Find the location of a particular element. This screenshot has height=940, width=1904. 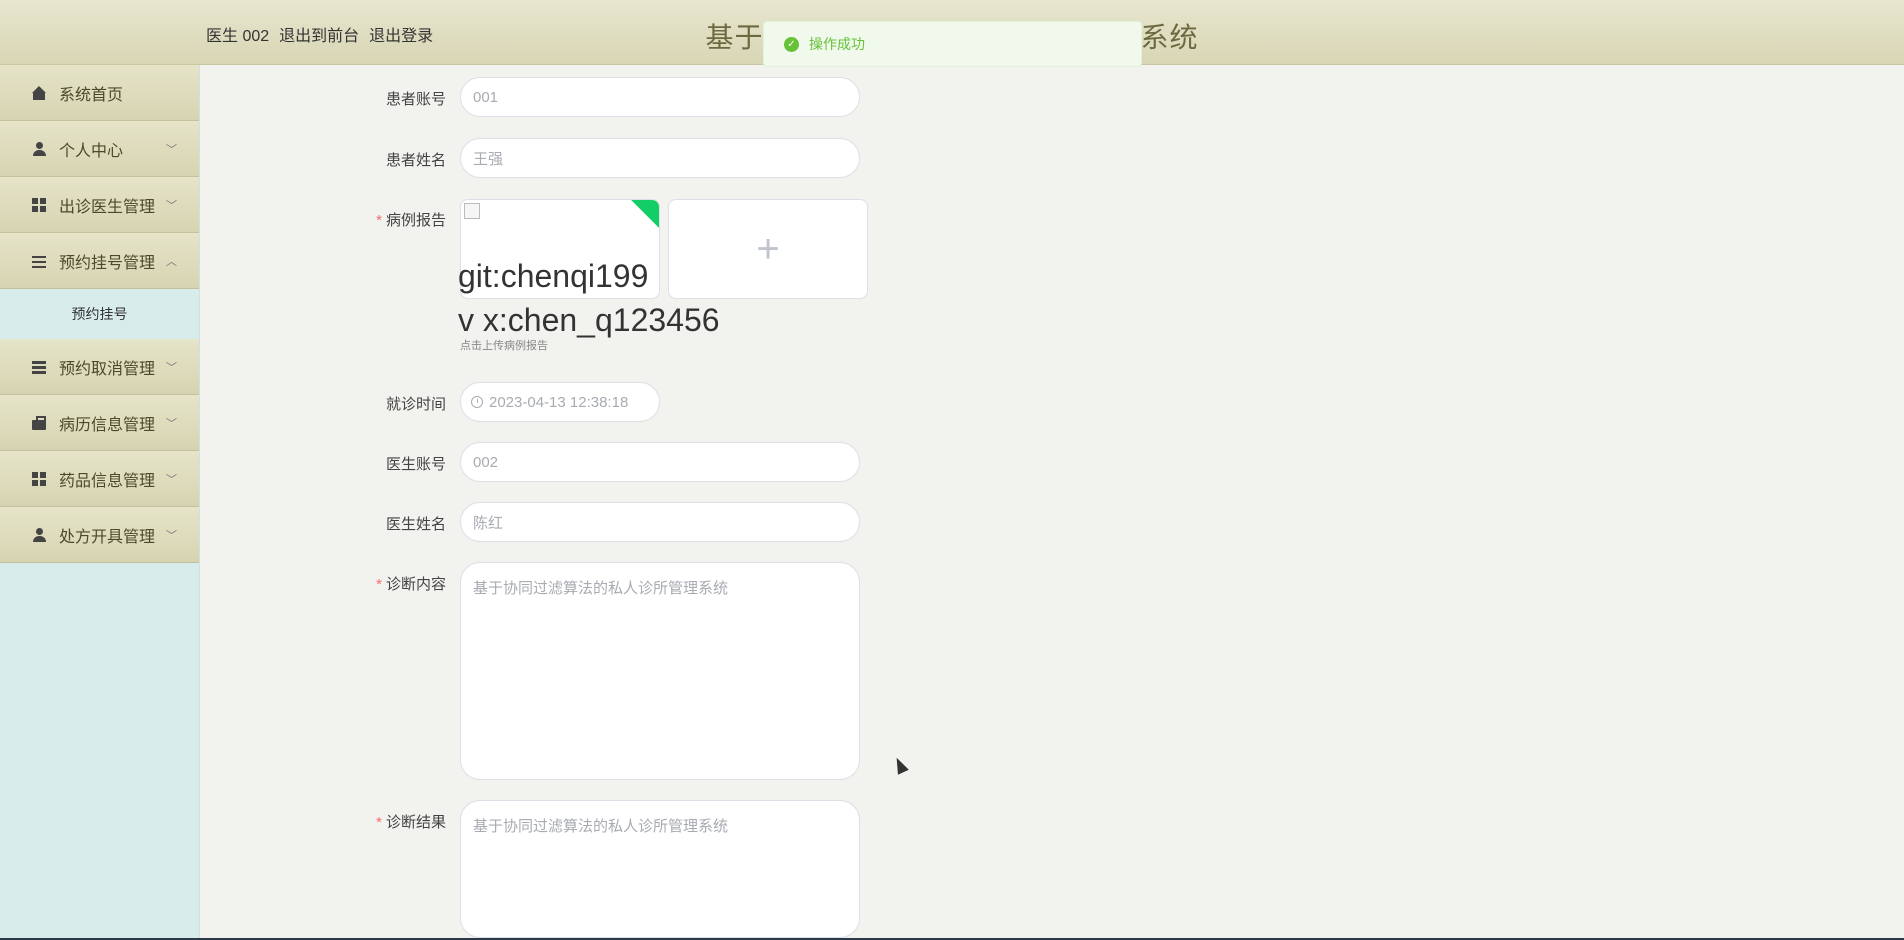

sidebar-item-label: 个人中心 is located at coordinates (91, 151).